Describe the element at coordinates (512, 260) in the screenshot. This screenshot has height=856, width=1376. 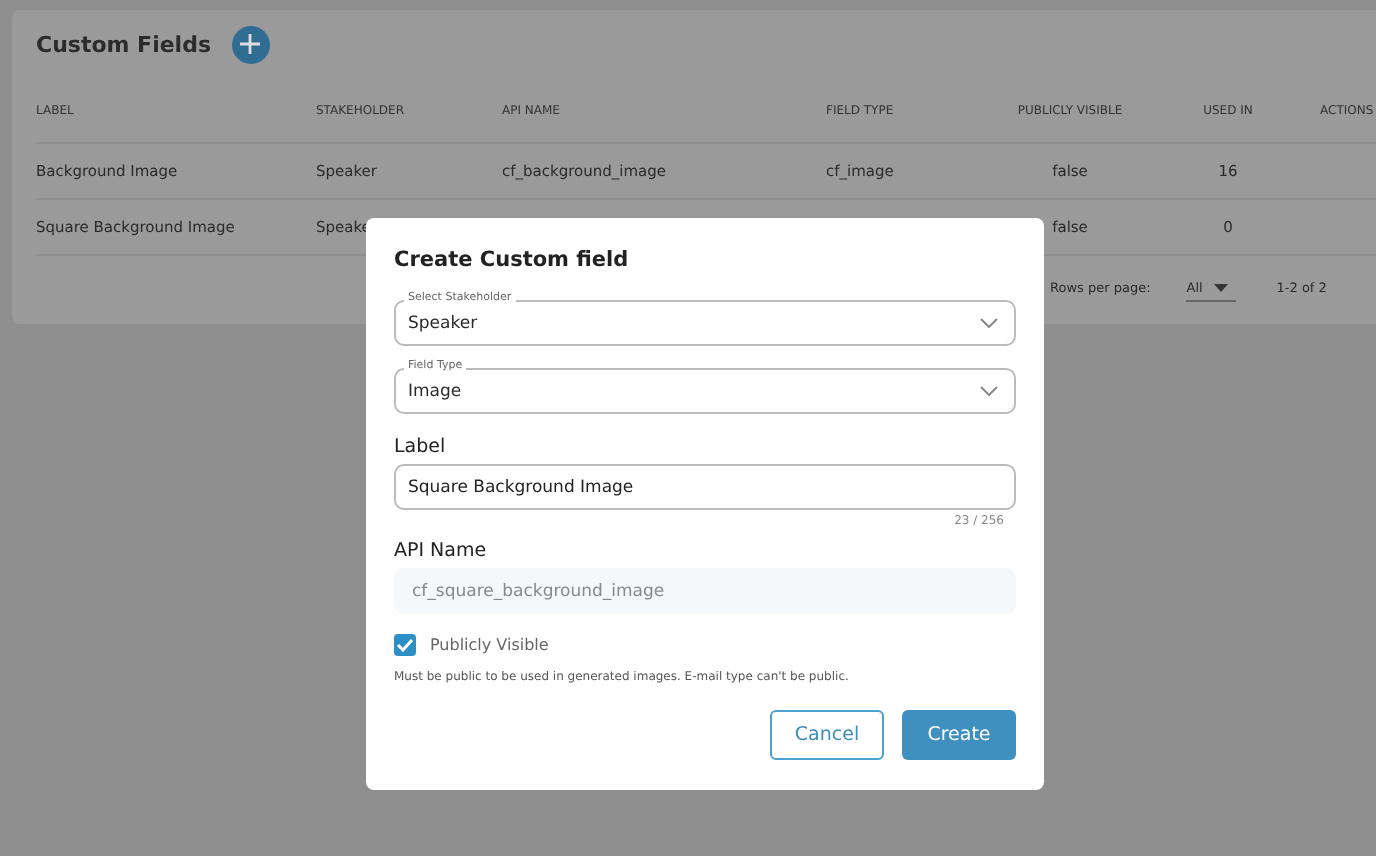
I see `dialog-title: Create Custom field` at that location.